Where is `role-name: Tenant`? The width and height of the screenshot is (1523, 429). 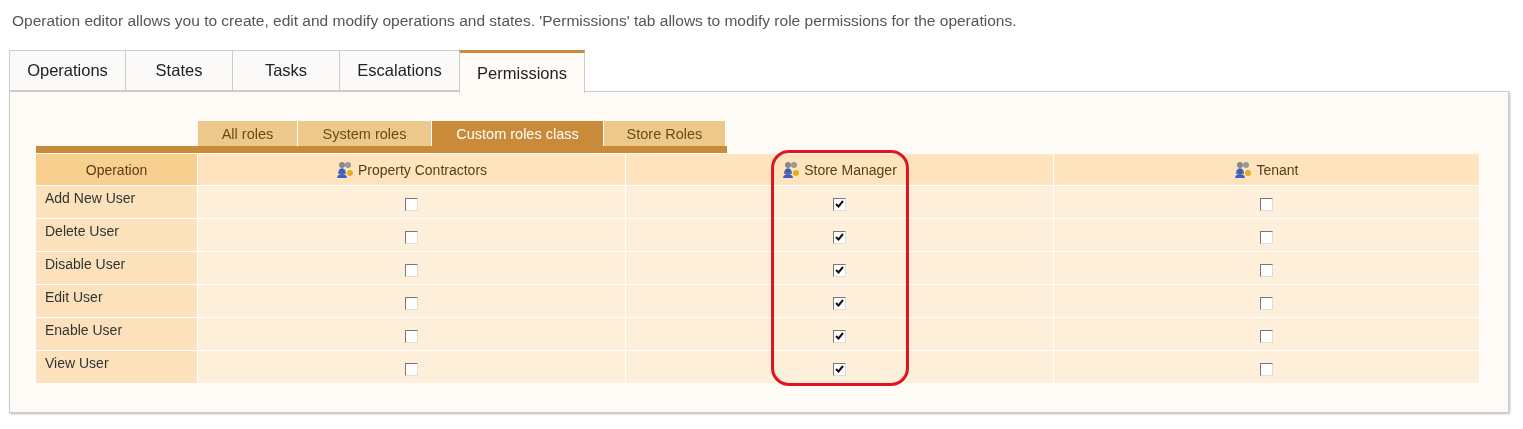 role-name: Tenant is located at coordinates (1277, 169).